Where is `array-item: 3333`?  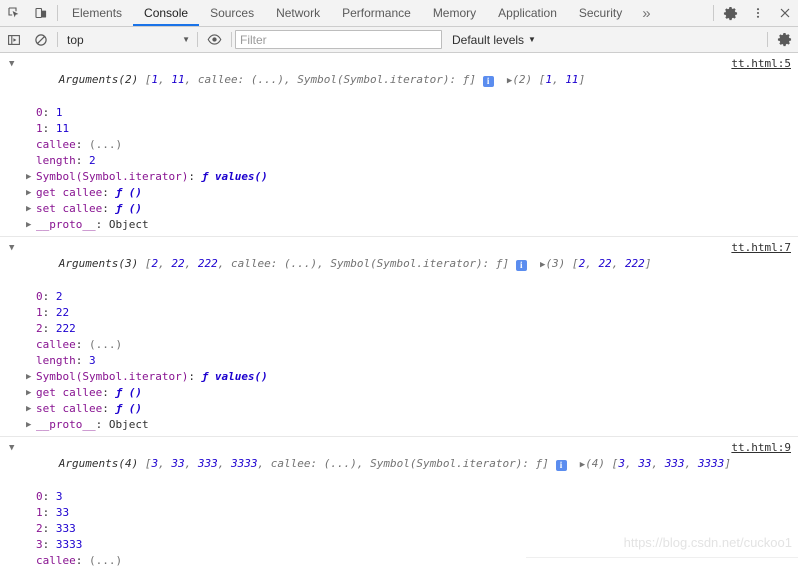
array-item: 3333 is located at coordinates (711, 463).